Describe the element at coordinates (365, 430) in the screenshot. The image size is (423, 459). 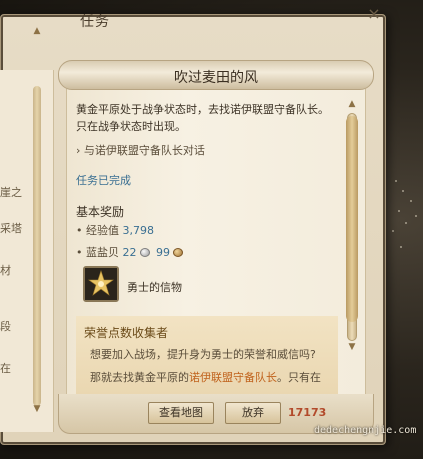
I see `watermark-text: dedechengnjie.com` at that location.